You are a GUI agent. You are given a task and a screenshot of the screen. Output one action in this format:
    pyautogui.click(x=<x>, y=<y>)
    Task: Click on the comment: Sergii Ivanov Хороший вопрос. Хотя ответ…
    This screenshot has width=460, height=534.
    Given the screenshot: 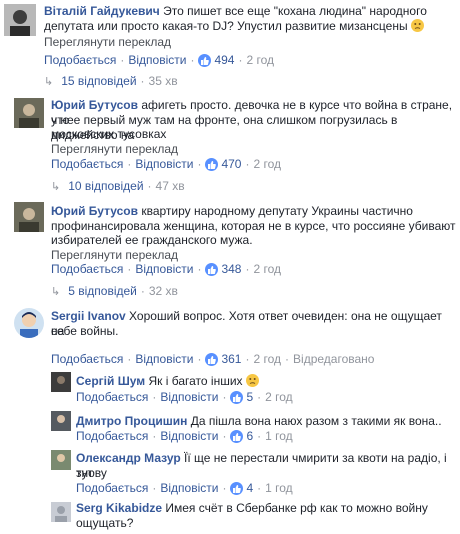 What is the action you would take?
    pyautogui.click(x=230, y=336)
    